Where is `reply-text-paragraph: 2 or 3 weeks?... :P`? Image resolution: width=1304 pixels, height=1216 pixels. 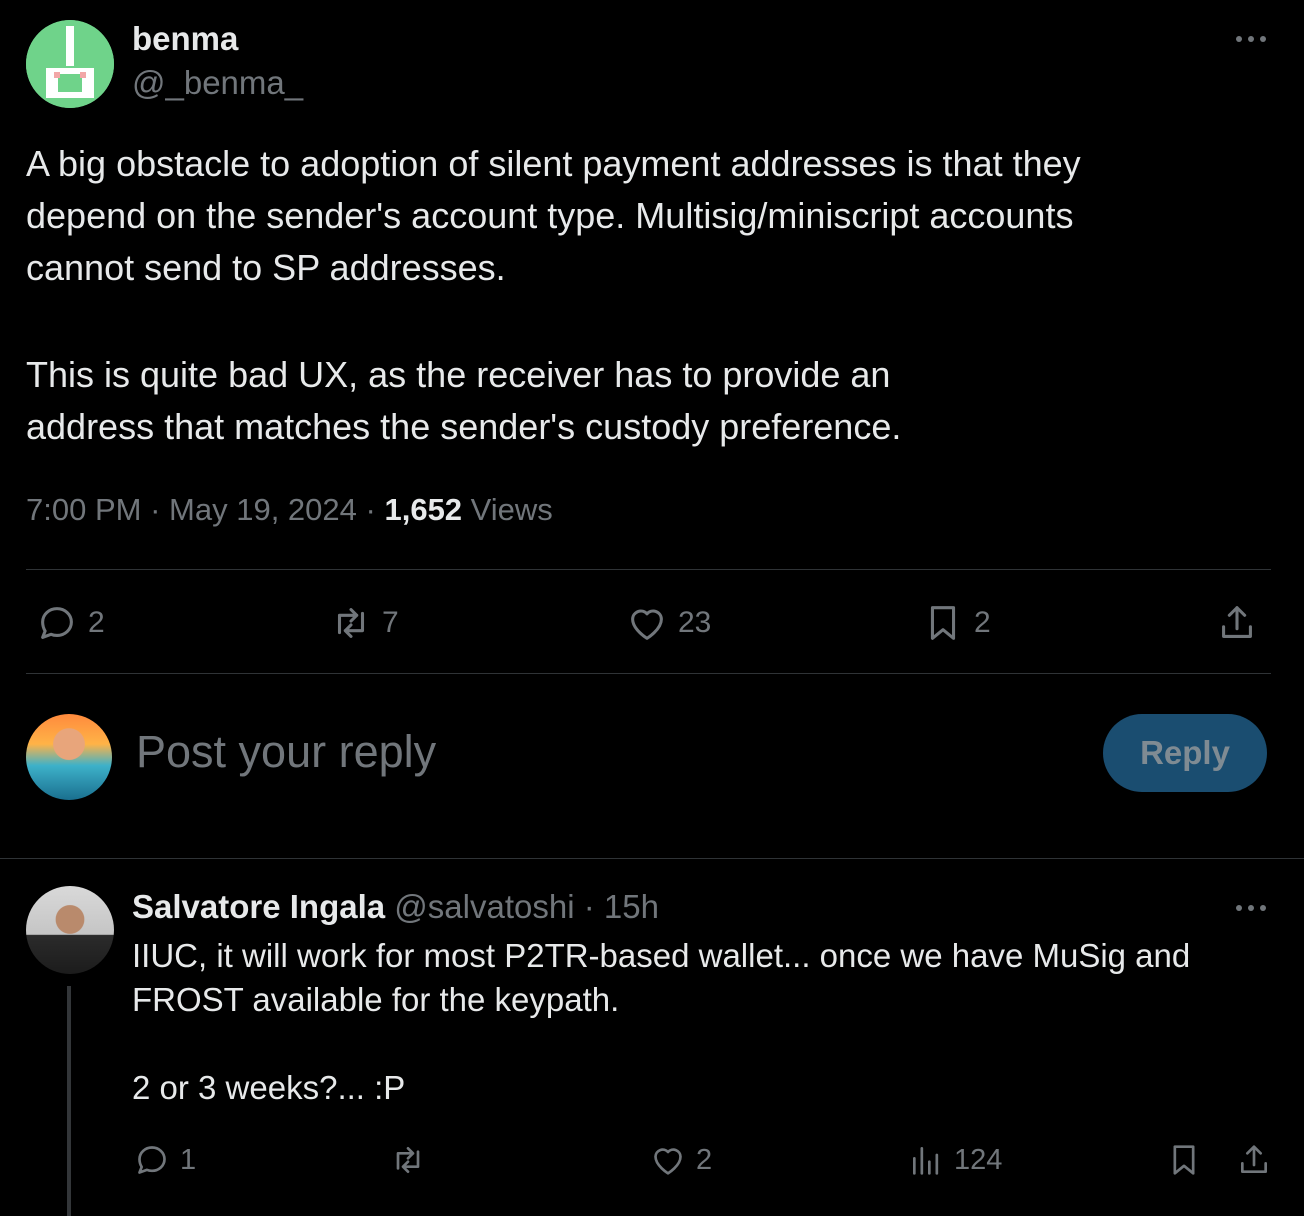
reply-text-paragraph: 2 or 3 weeks?... :P is located at coordinates (269, 1087).